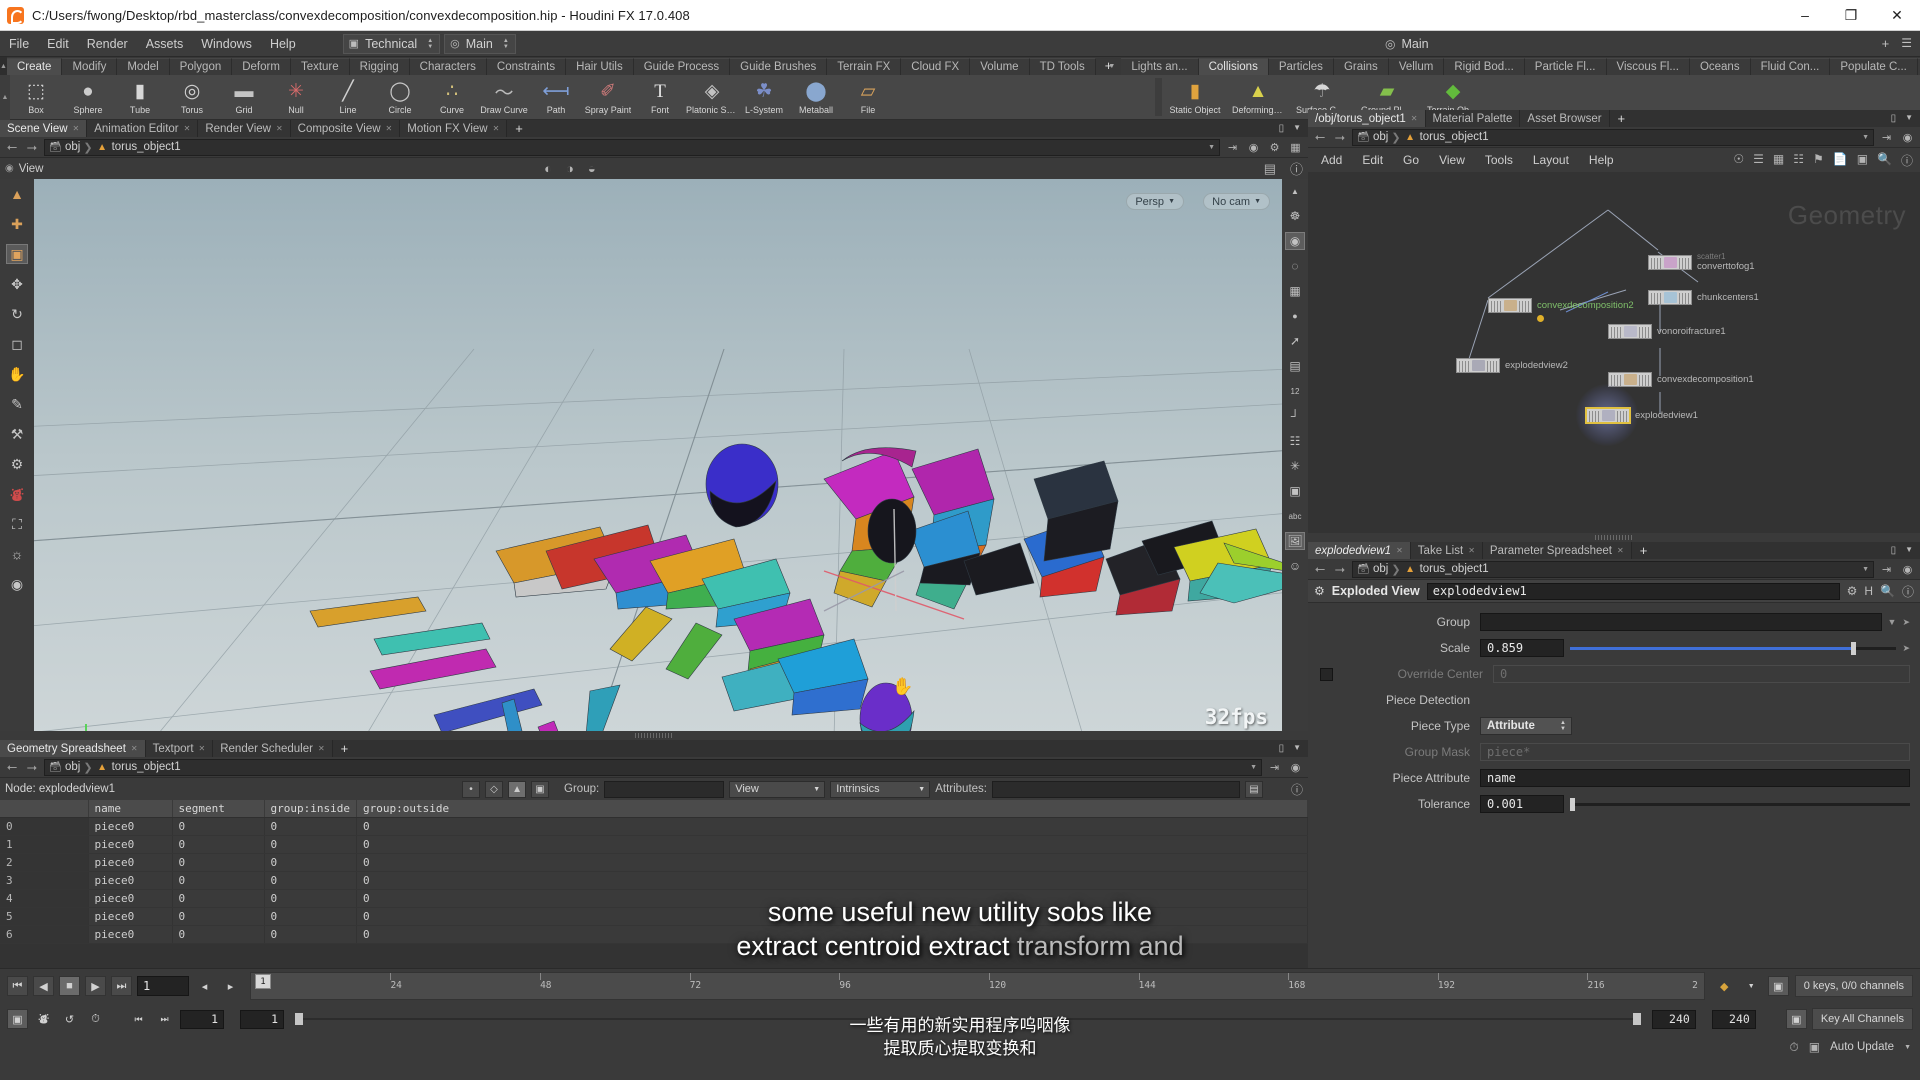  Describe the element at coordinates (379, 66) in the screenshot. I see `shelf-tab-rigging: Rigging` at that location.